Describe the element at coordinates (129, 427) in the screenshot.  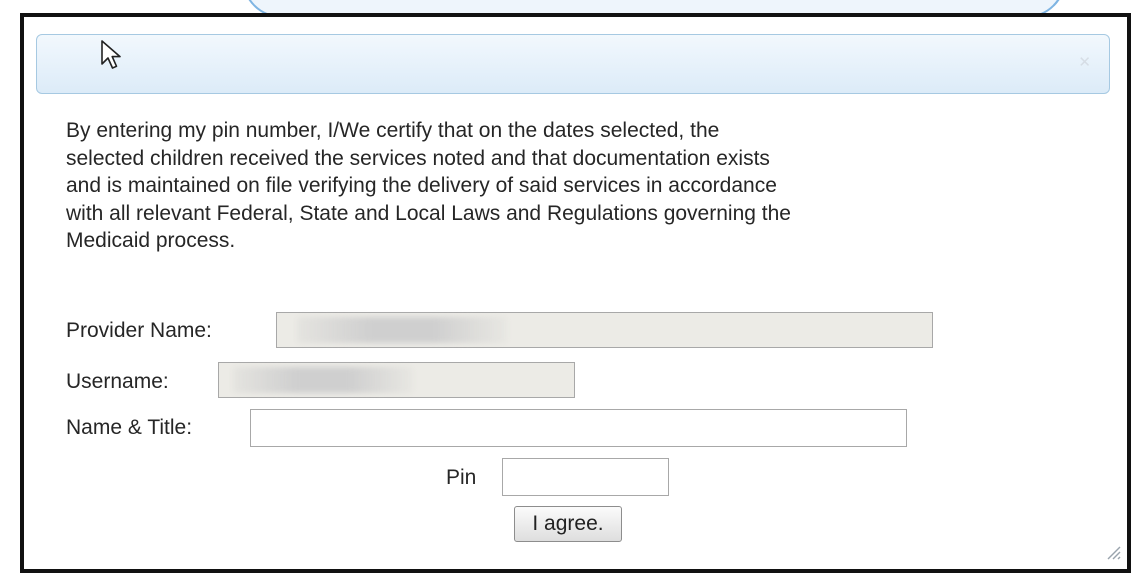
I see `name-title-label: Name & Title:` at that location.